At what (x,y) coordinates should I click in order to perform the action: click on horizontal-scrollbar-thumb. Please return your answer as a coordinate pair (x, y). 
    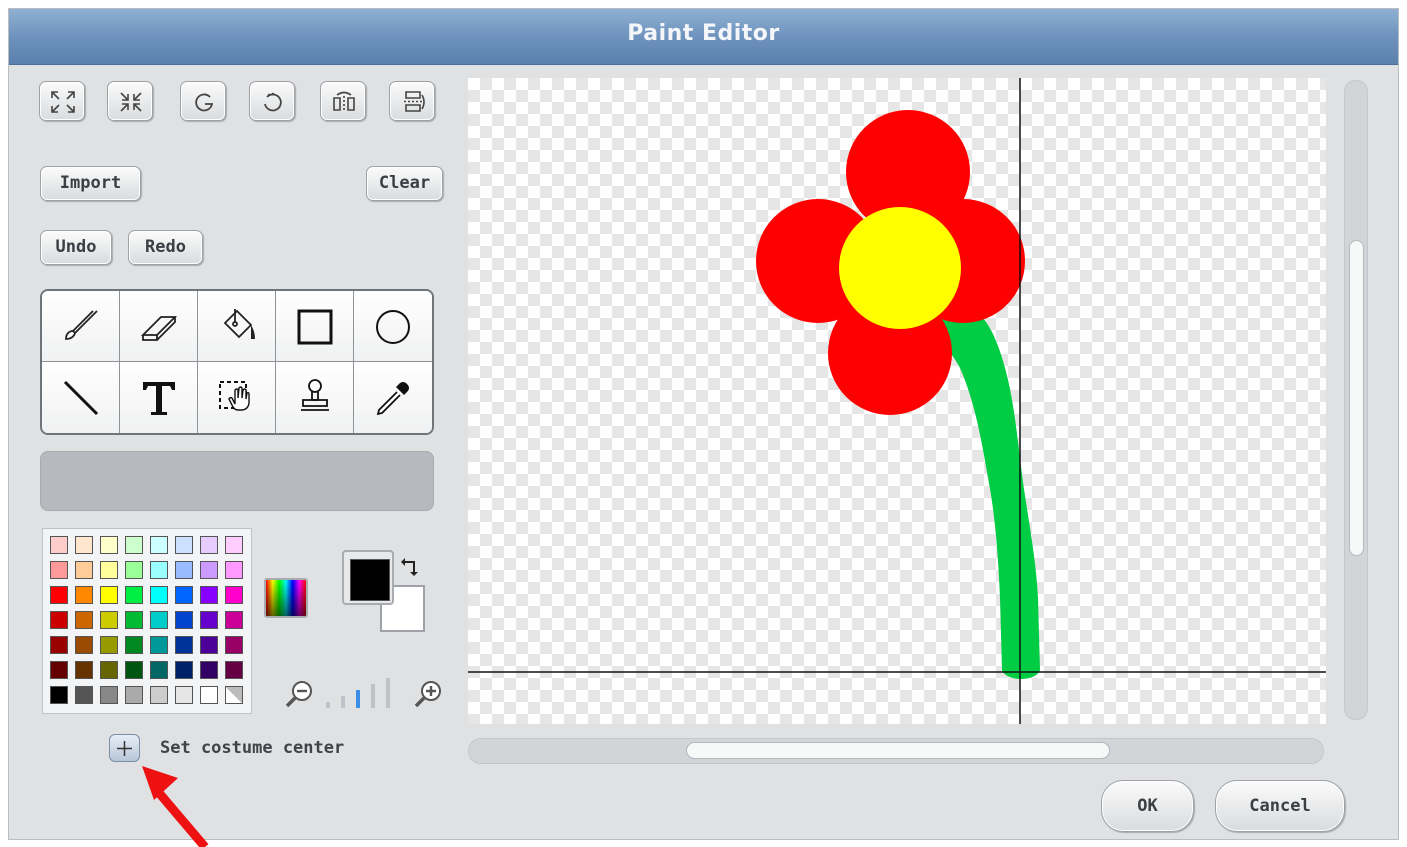
    Looking at the image, I should click on (898, 750).